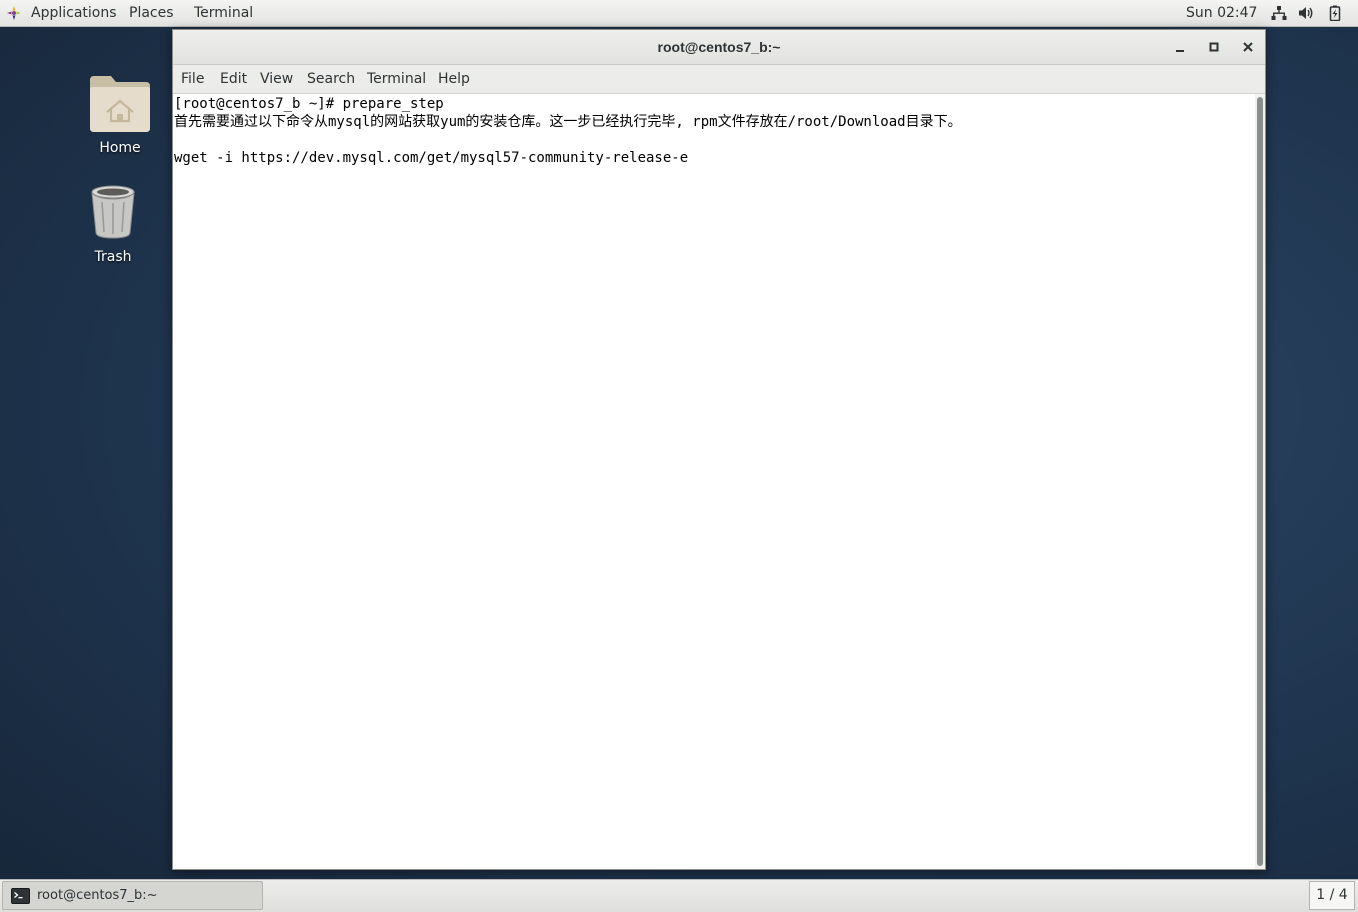  Describe the element at coordinates (223, 13) in the screenshot. I see `terminal-app-menu: Terminal` at that location.